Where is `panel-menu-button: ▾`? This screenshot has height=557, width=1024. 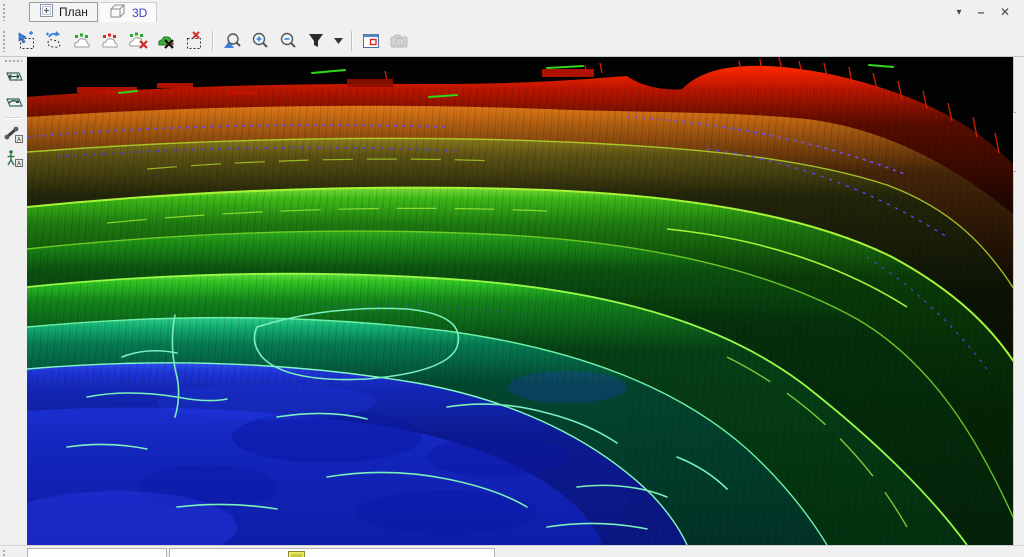 panel-menu-button: ▾ is located at coordinates (959, 12).